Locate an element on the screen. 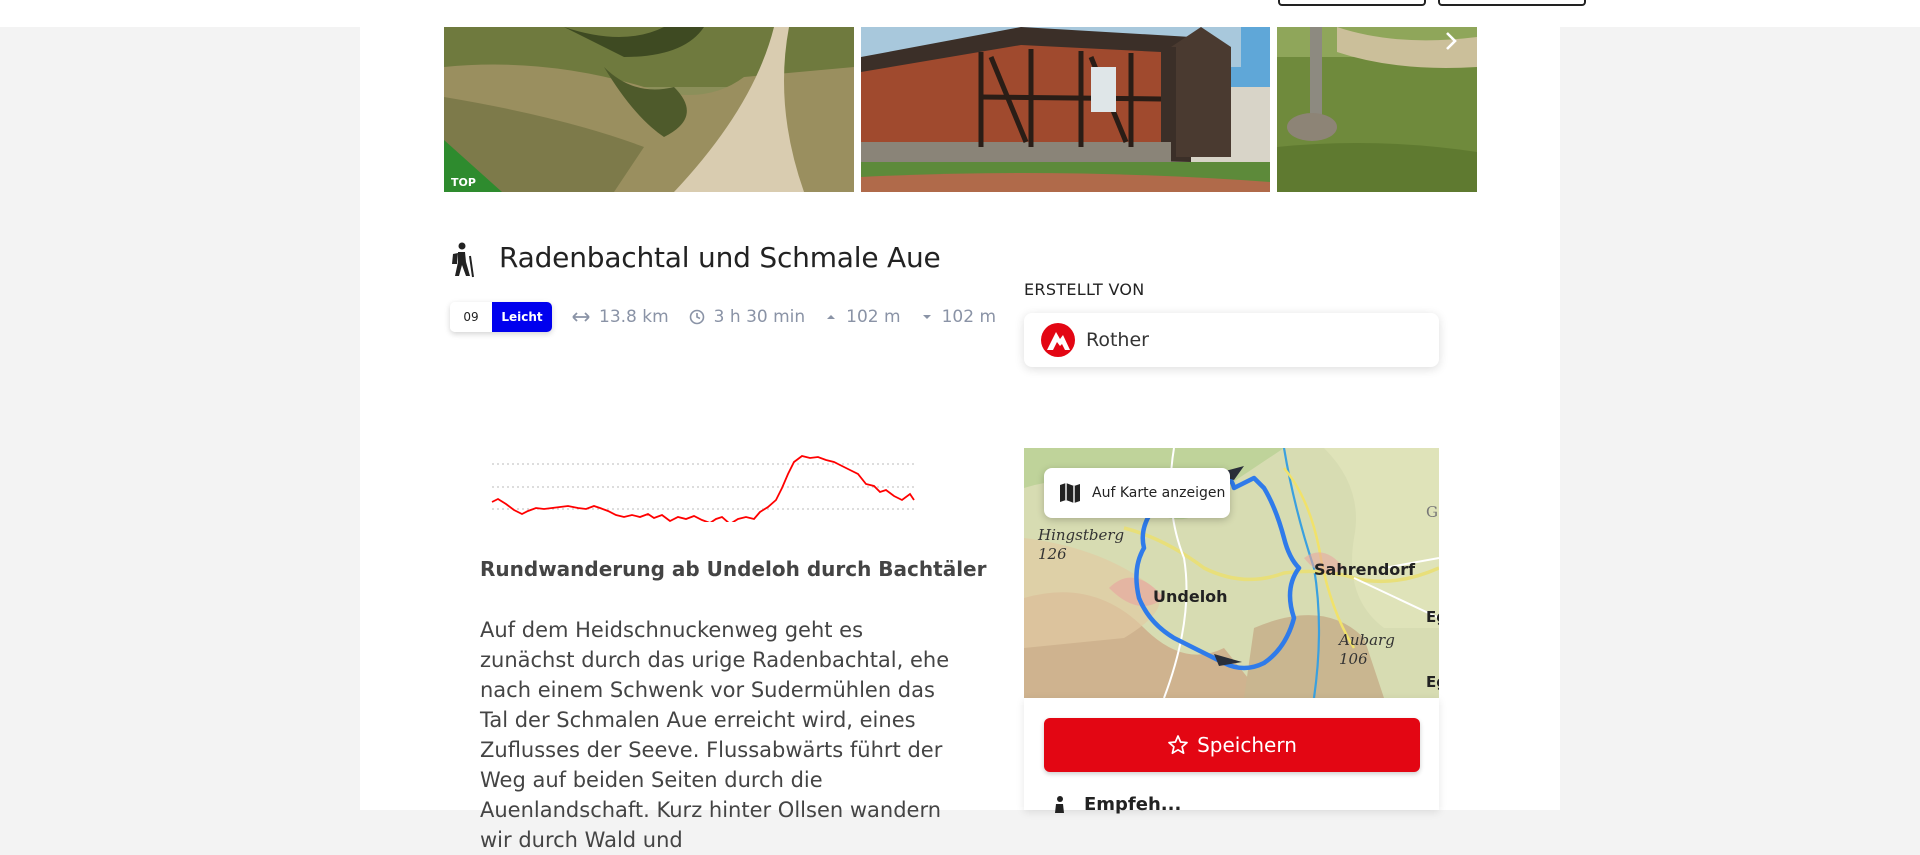  descent-icon is located at coordinates (926, 317).